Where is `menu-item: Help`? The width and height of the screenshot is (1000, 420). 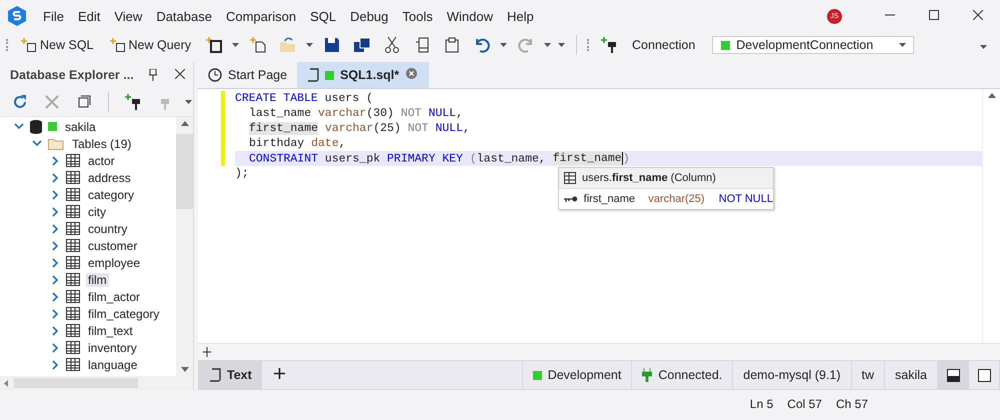
menu-item: Help is located at coordinates (520, 16).